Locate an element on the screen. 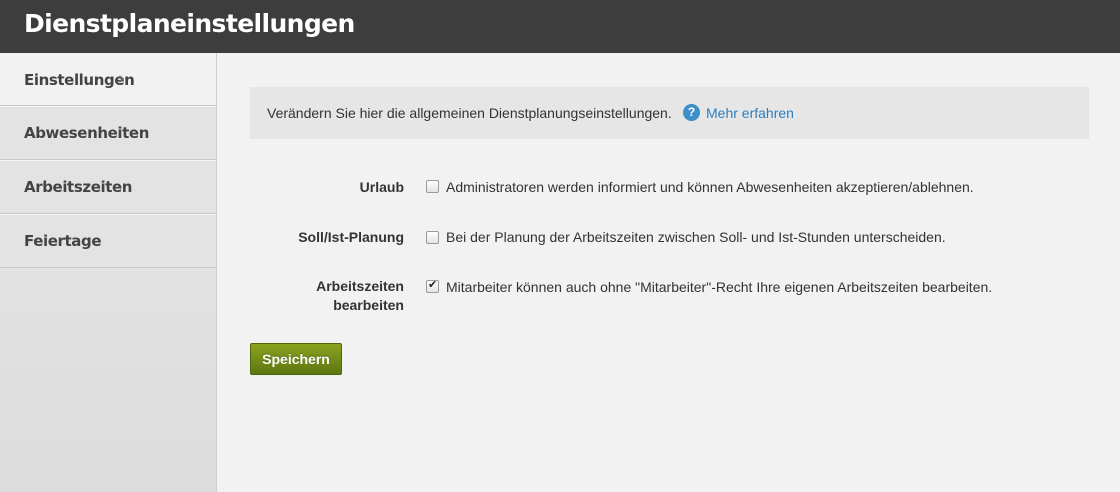 The height and width of the screenshot is (492, 1120). help-icon: ? is located at coordinates (691, 112).